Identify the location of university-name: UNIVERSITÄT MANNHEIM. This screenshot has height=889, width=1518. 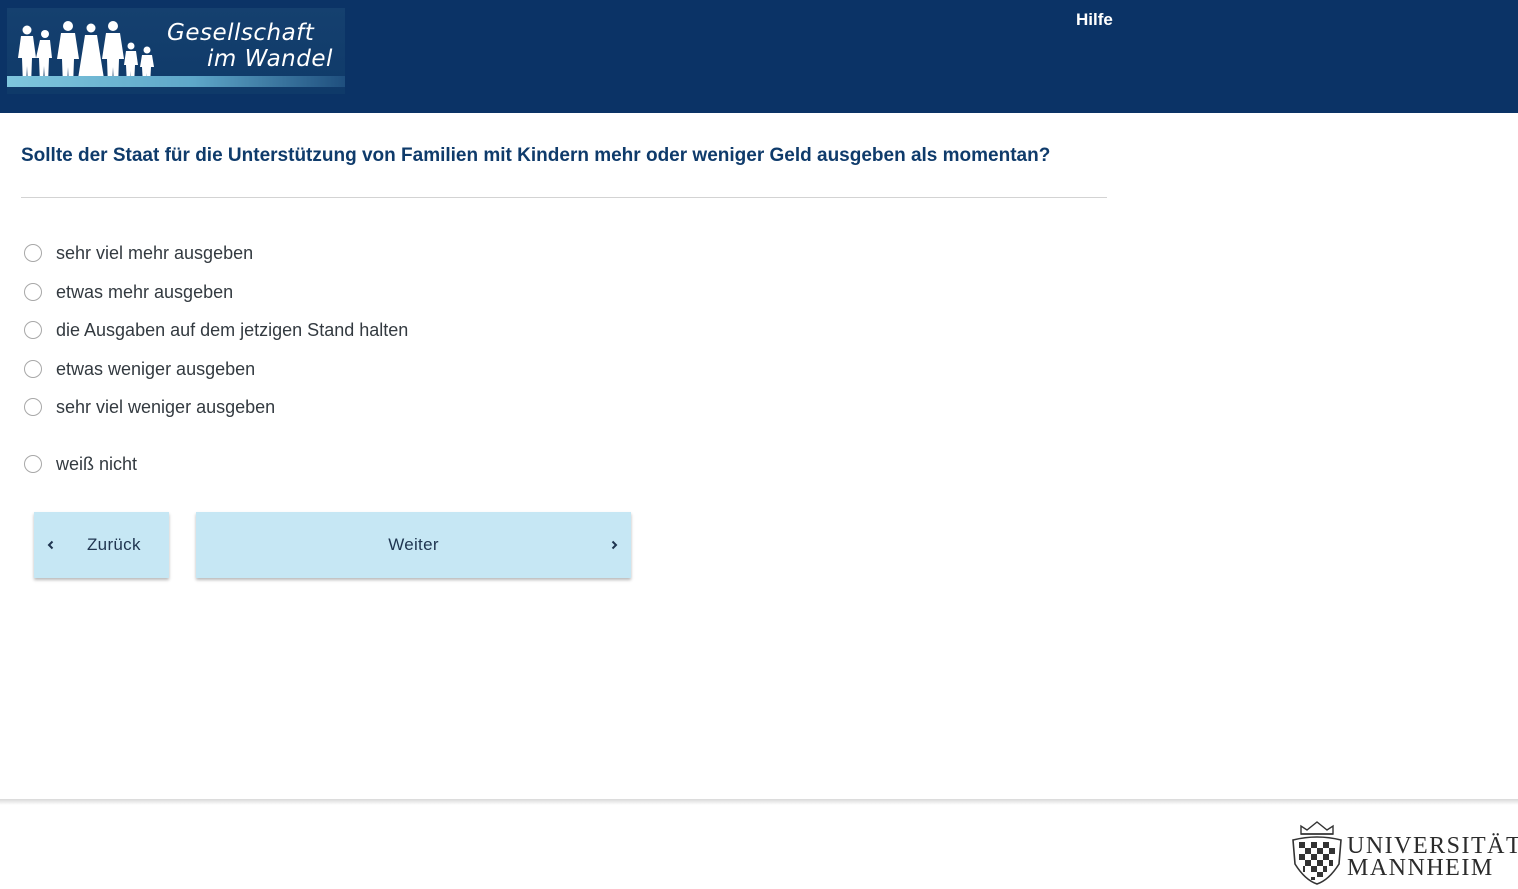
(1432, 857).